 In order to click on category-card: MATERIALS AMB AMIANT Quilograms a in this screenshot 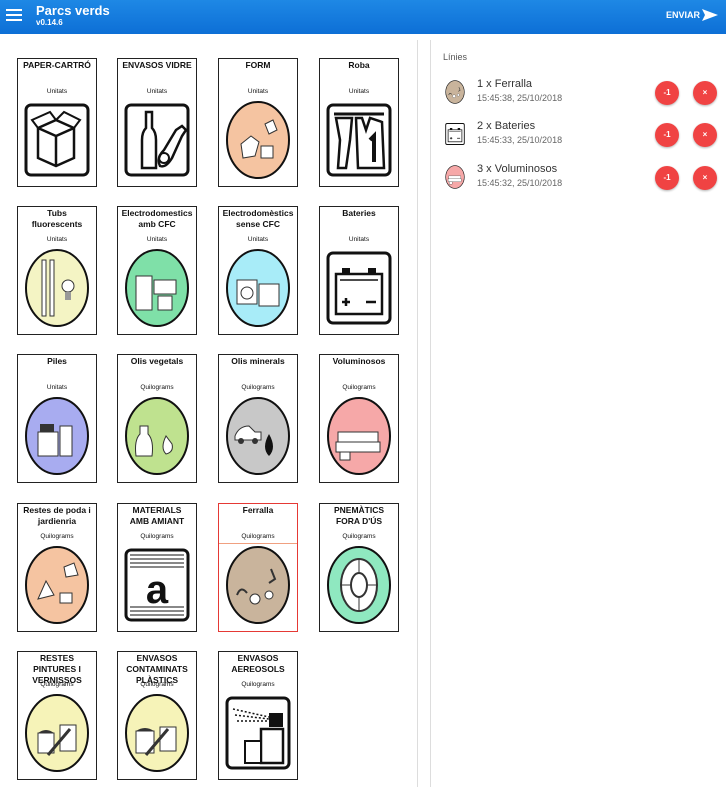, I will do `click(157, 567)`.